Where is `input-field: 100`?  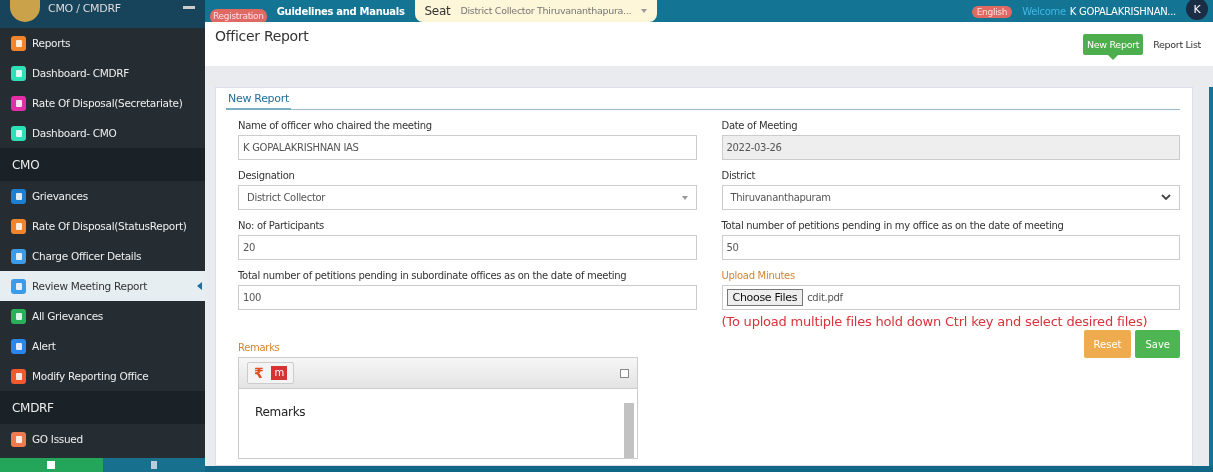 input-field: 100 is located at coordinates (467, 297).